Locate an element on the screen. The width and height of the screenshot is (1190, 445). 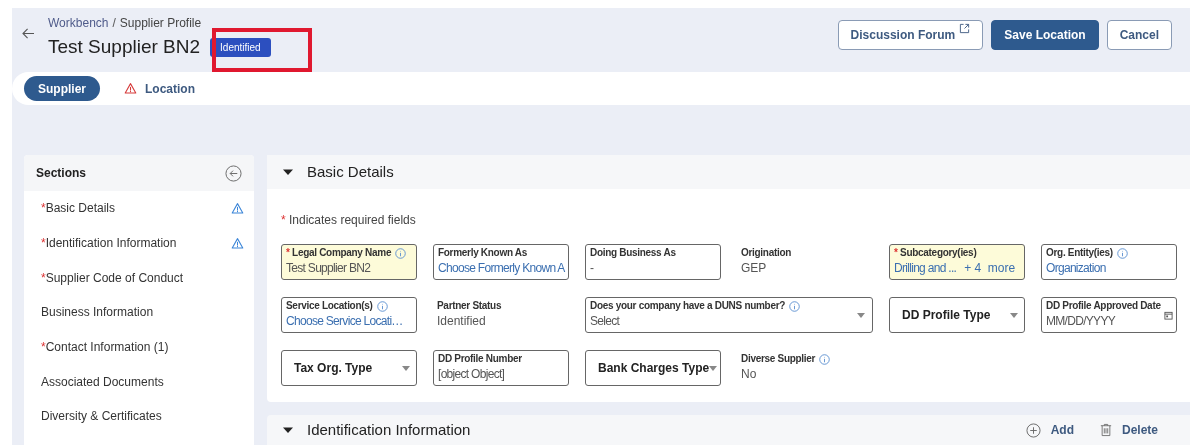
field-value: - is located at coordinates (592, 269).